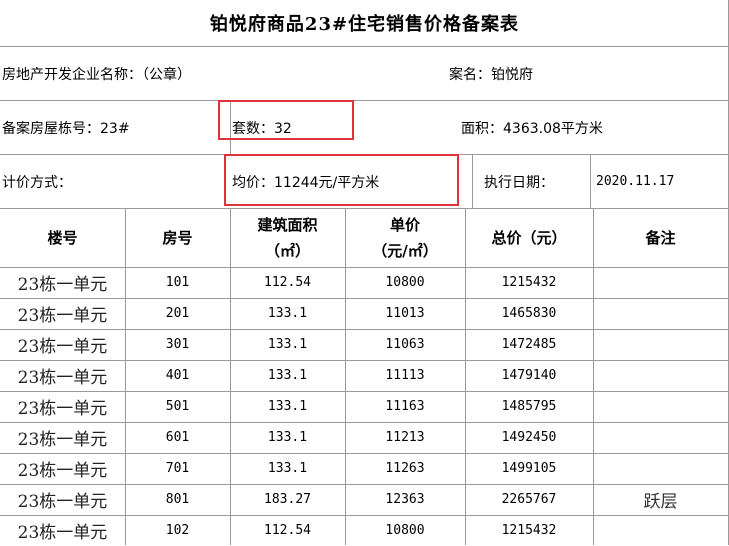  I want to click on cell-total: 1465830, so click(529, 313).